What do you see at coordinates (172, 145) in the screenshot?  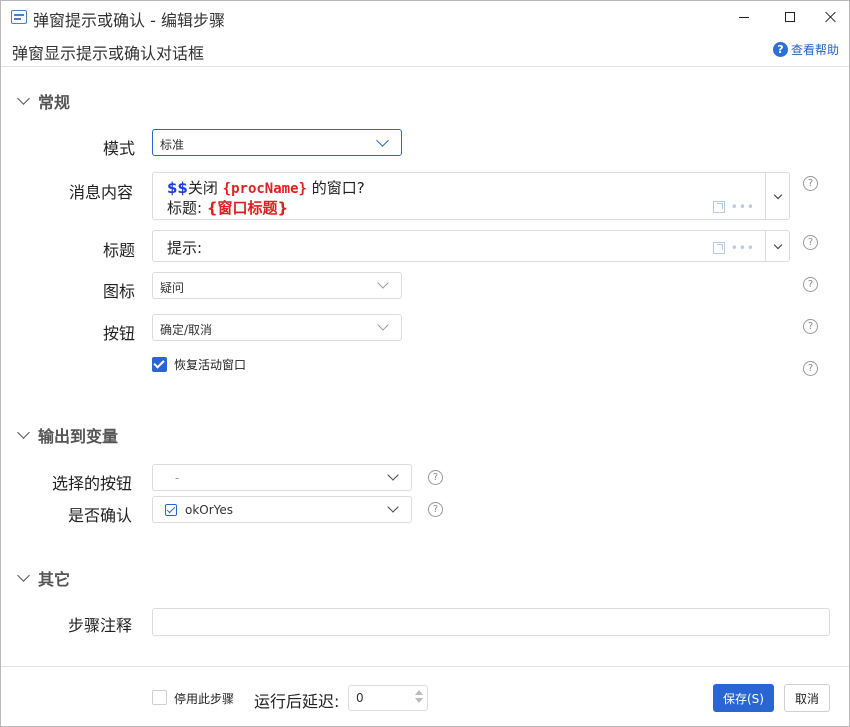 I see `mode-select-value: 标准` at bounding box center [172, 145].